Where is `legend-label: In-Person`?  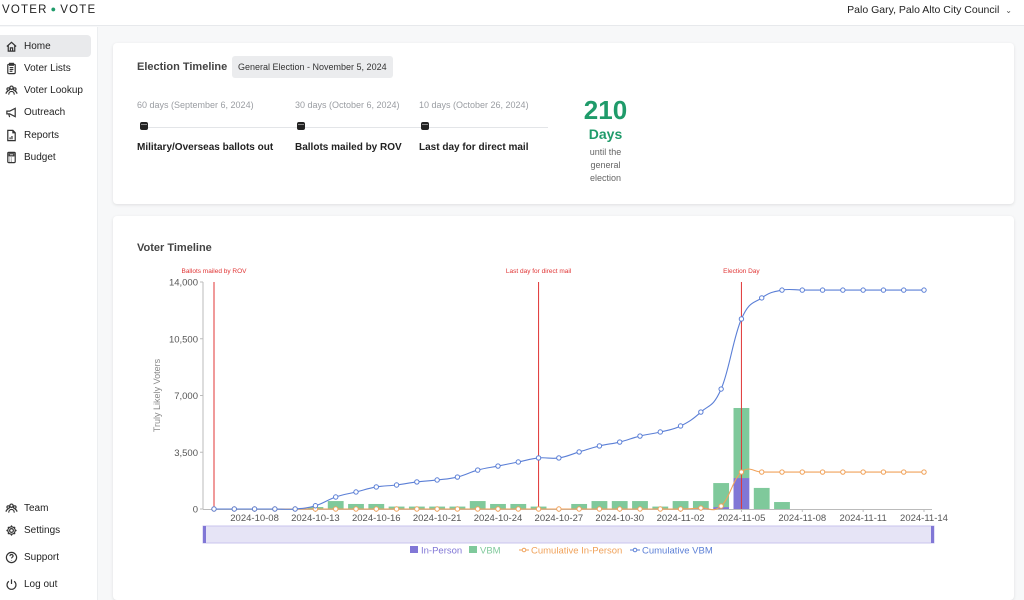 legend-label: In-Person is located at coordinates (441, 551).